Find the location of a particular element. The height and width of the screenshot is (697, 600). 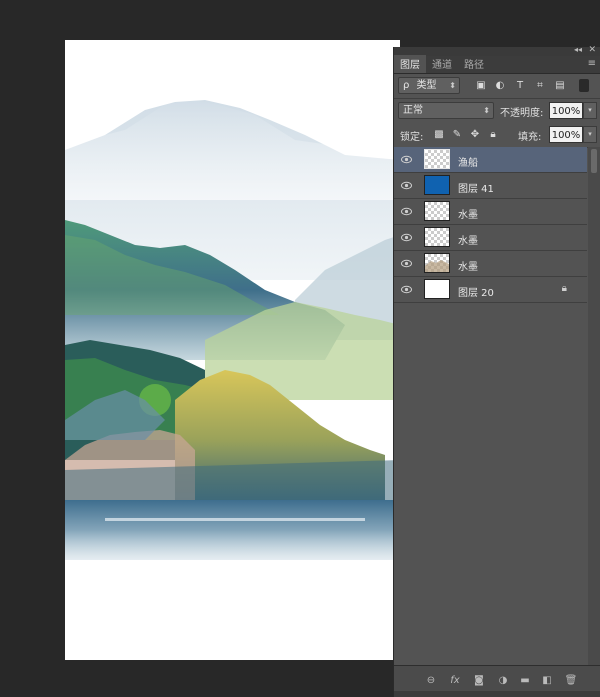

panel-menu-icon: ≡ is located at coordinates (592, 63).